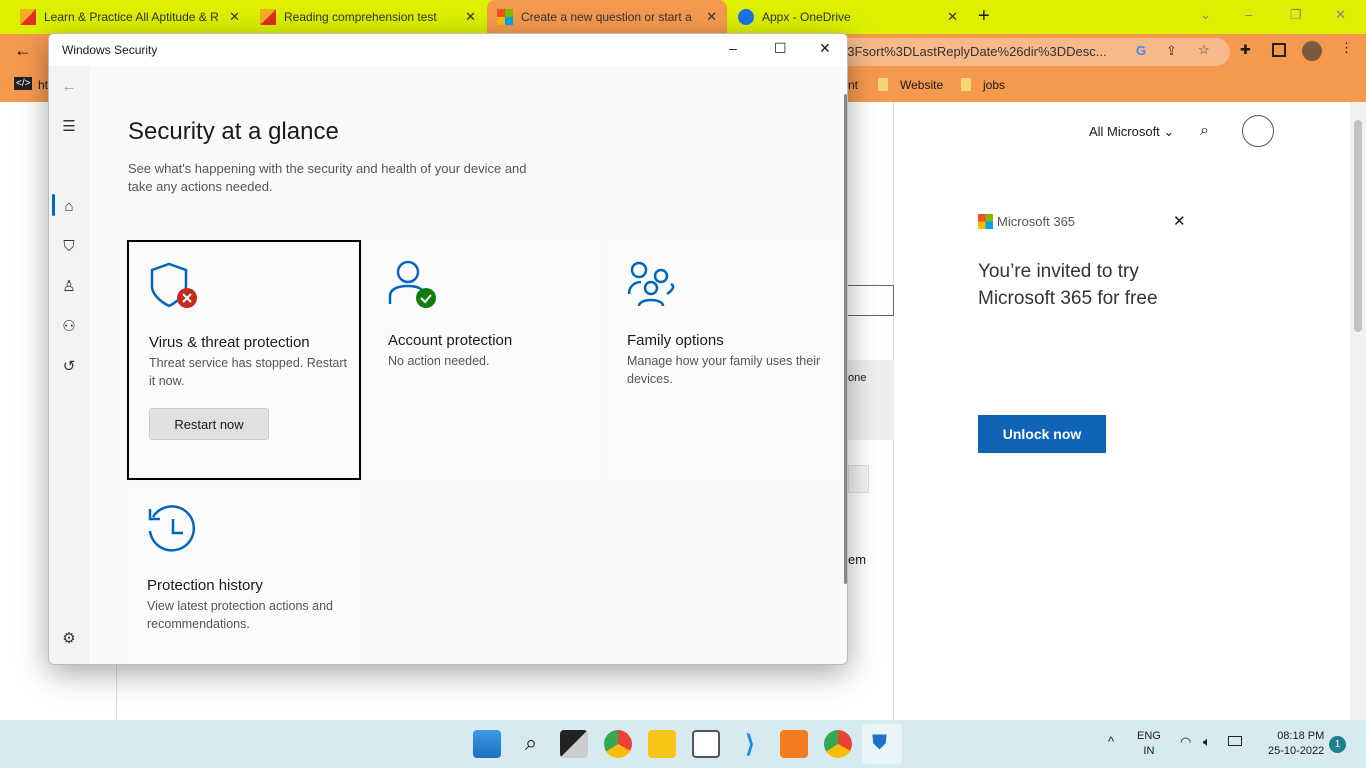 The image size is (1366, 768). I want to click on home-icon: ⌂, so click(69, 206).